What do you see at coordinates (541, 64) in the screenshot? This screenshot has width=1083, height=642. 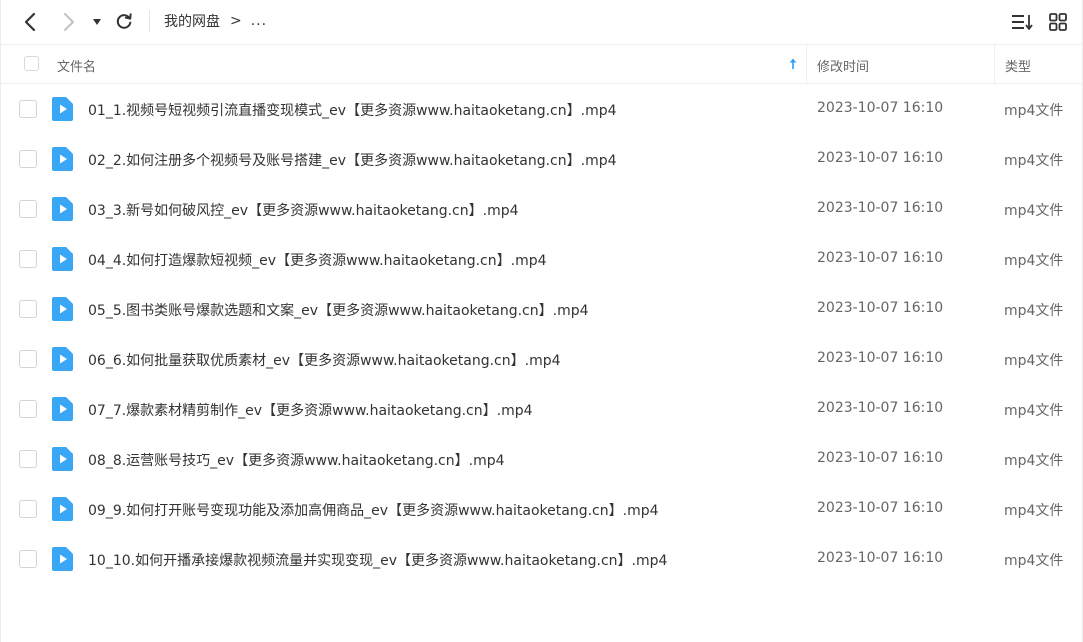 I see `file-list-header: 文件名 修改时间 类型` at bounding box center [541, 64].